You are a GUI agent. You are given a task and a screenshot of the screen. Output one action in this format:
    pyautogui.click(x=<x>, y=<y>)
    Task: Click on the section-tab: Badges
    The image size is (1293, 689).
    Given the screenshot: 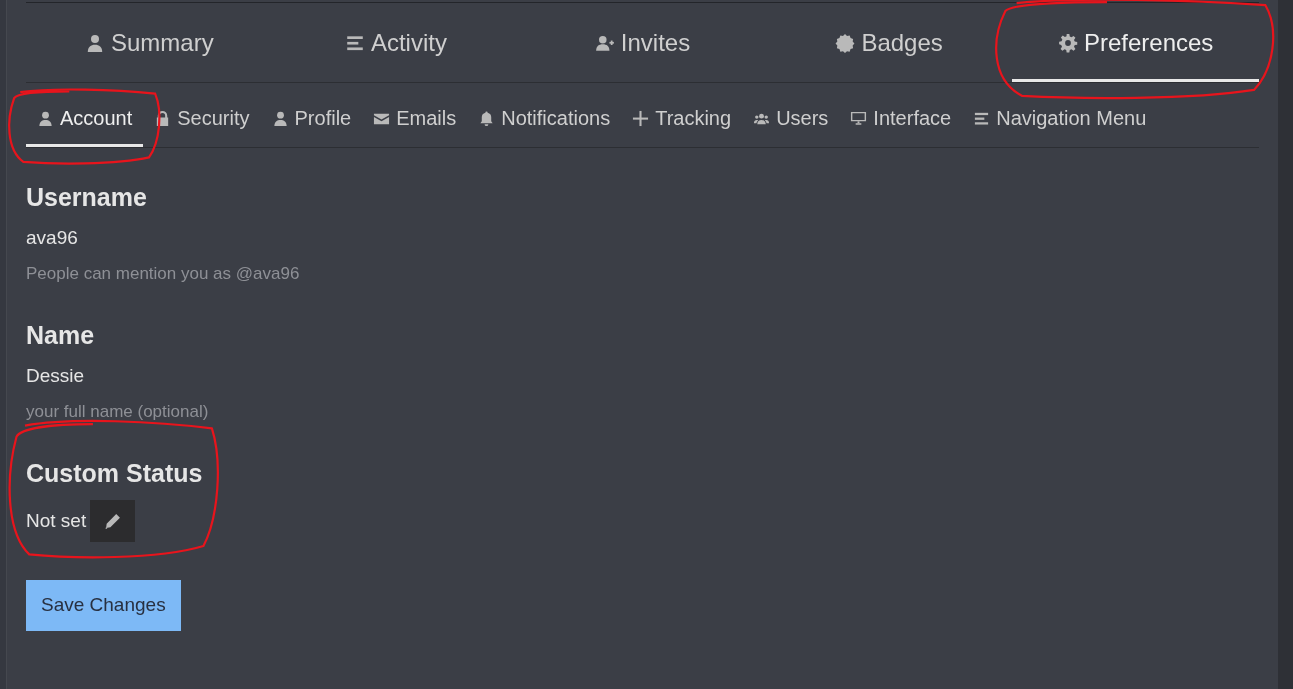 What is the action you would take?
    pyautogui.click(x=889, y=42)
    